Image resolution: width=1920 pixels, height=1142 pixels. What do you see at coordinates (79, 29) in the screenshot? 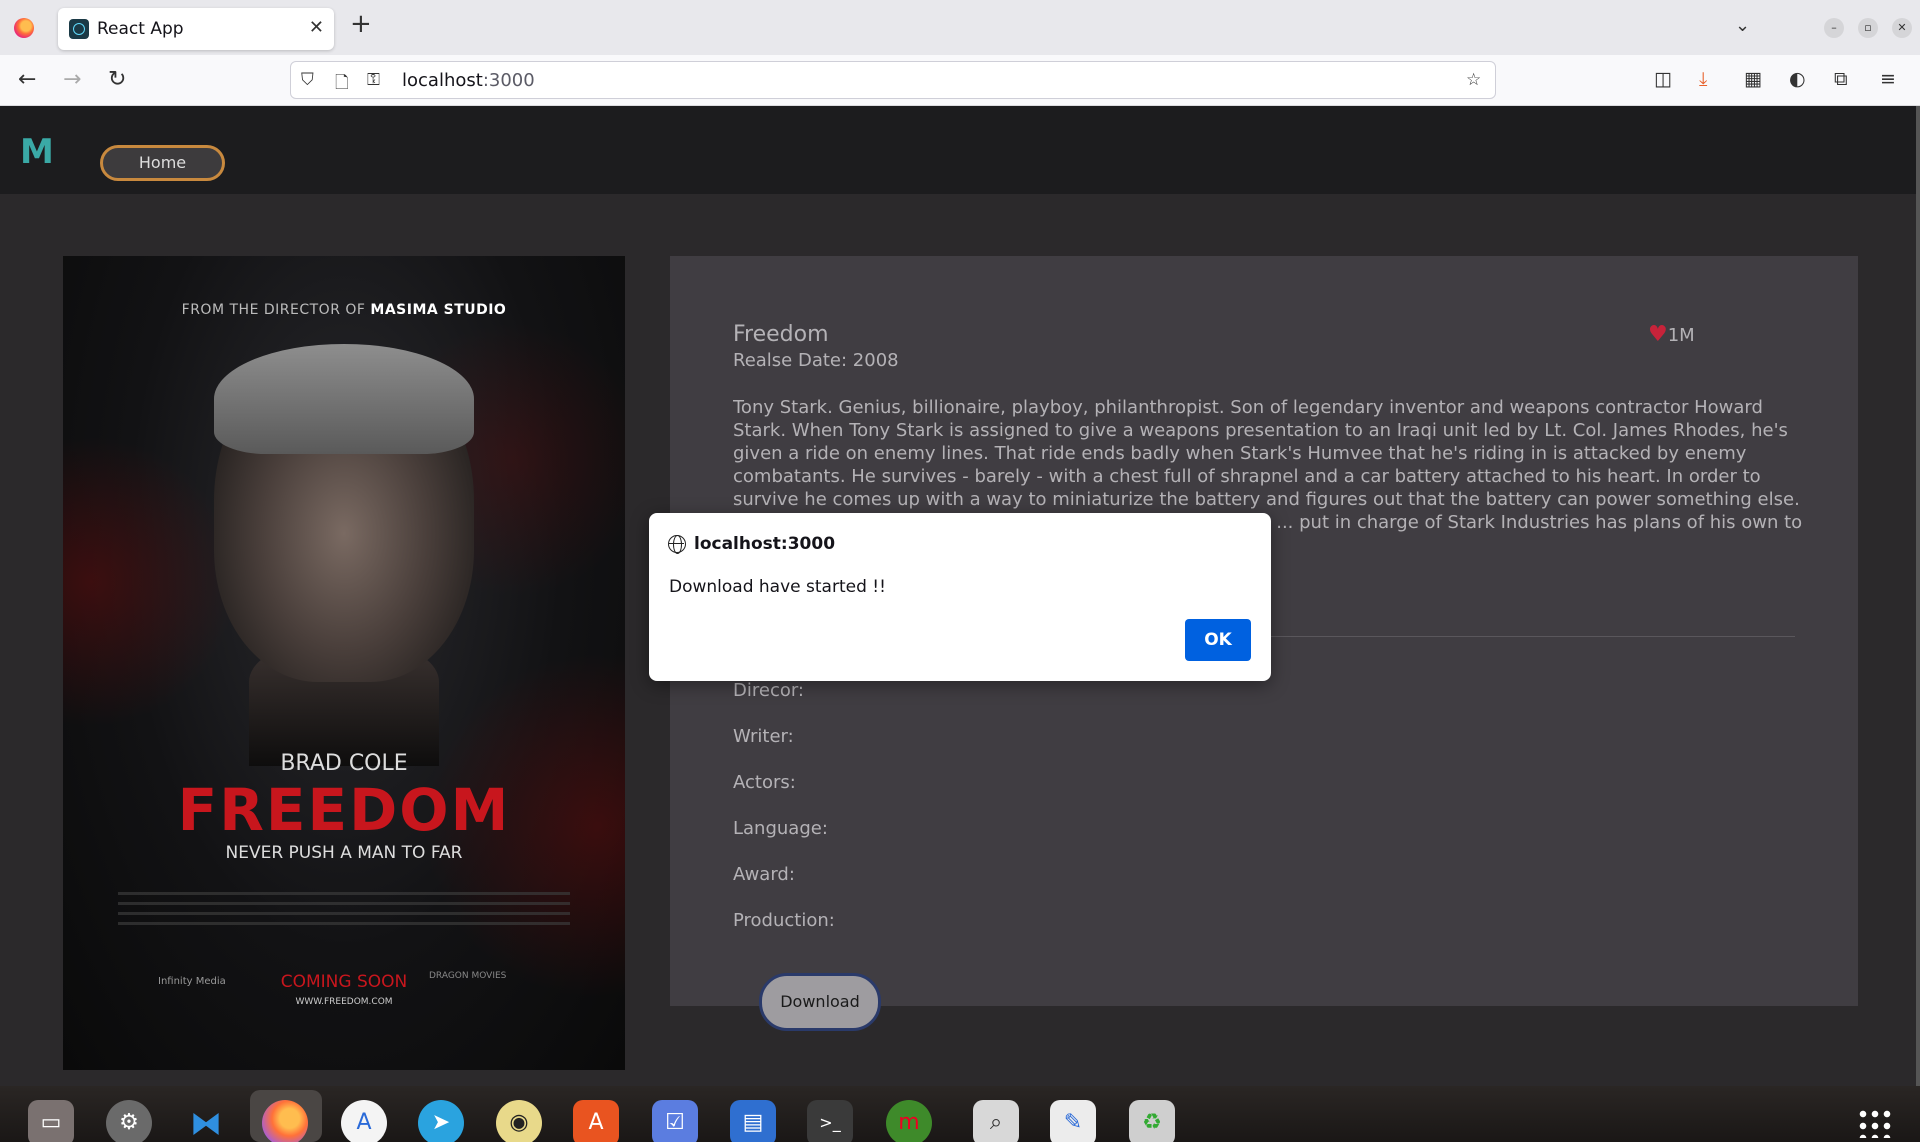
I see `react-favicon-icon` at bounding box center [79, 29].